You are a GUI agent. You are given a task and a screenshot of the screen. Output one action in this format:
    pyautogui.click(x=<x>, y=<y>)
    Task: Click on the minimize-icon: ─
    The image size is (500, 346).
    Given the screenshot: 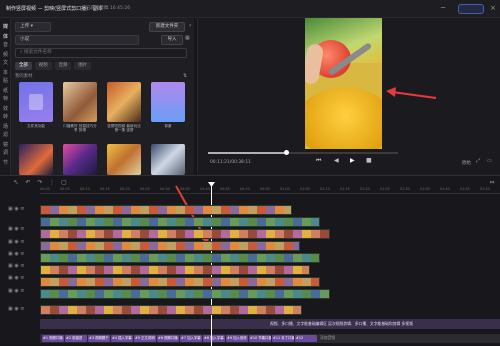 What is the action you would take?
    pyautogui.click(x=443, y=8)
    